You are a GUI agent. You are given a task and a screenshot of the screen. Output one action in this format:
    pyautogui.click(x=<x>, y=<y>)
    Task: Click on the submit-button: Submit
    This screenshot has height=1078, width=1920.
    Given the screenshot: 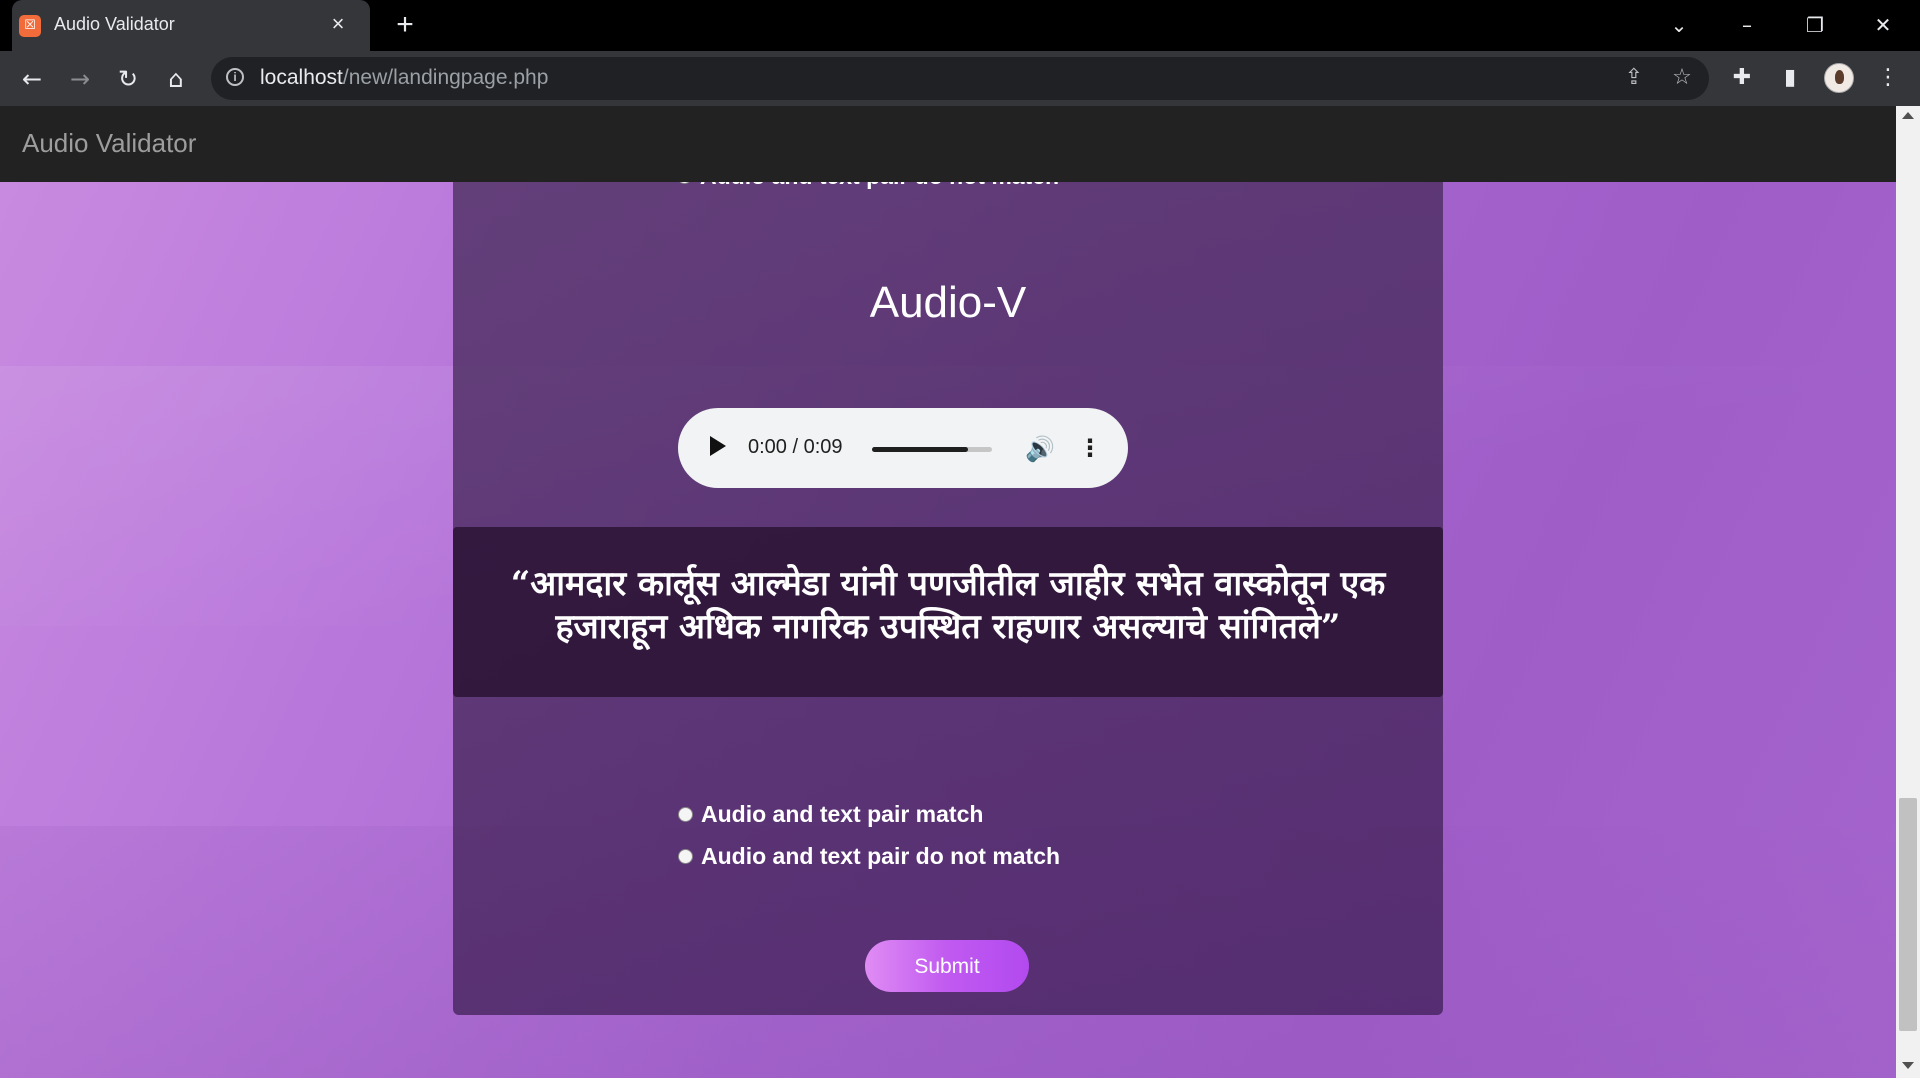 What is the action you would take?
    pyautogui.click(x=947, y=966)
    